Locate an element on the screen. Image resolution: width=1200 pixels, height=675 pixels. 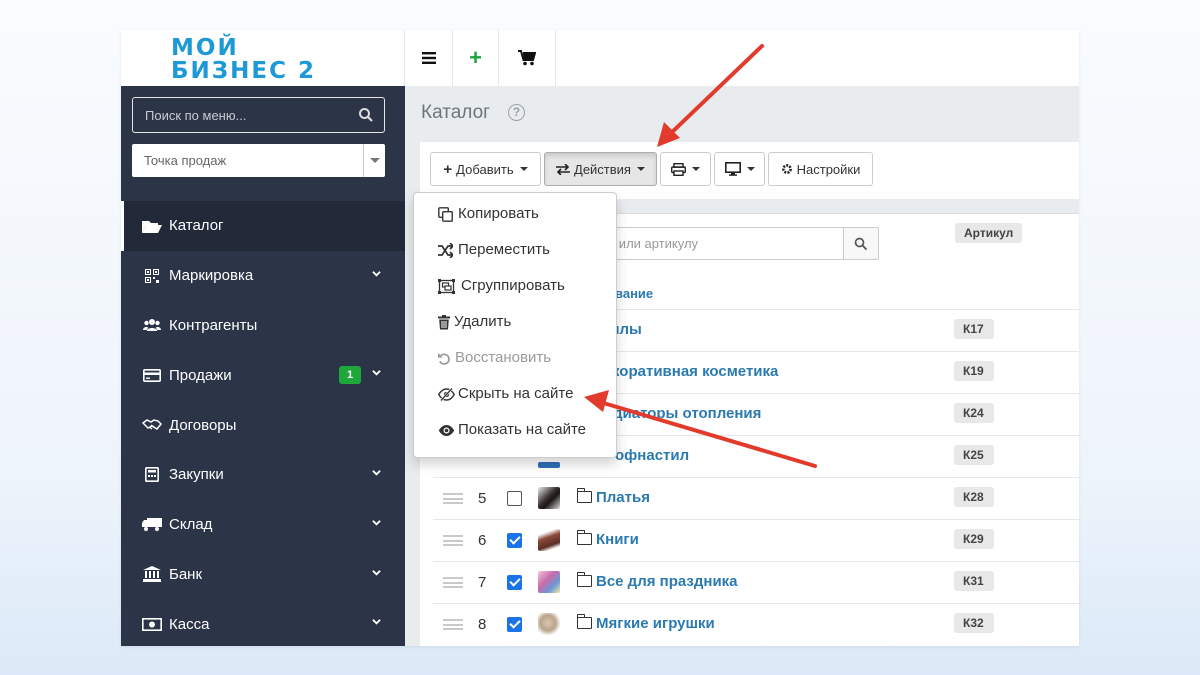
row-number: 8 is located at coordinates (482, 624).